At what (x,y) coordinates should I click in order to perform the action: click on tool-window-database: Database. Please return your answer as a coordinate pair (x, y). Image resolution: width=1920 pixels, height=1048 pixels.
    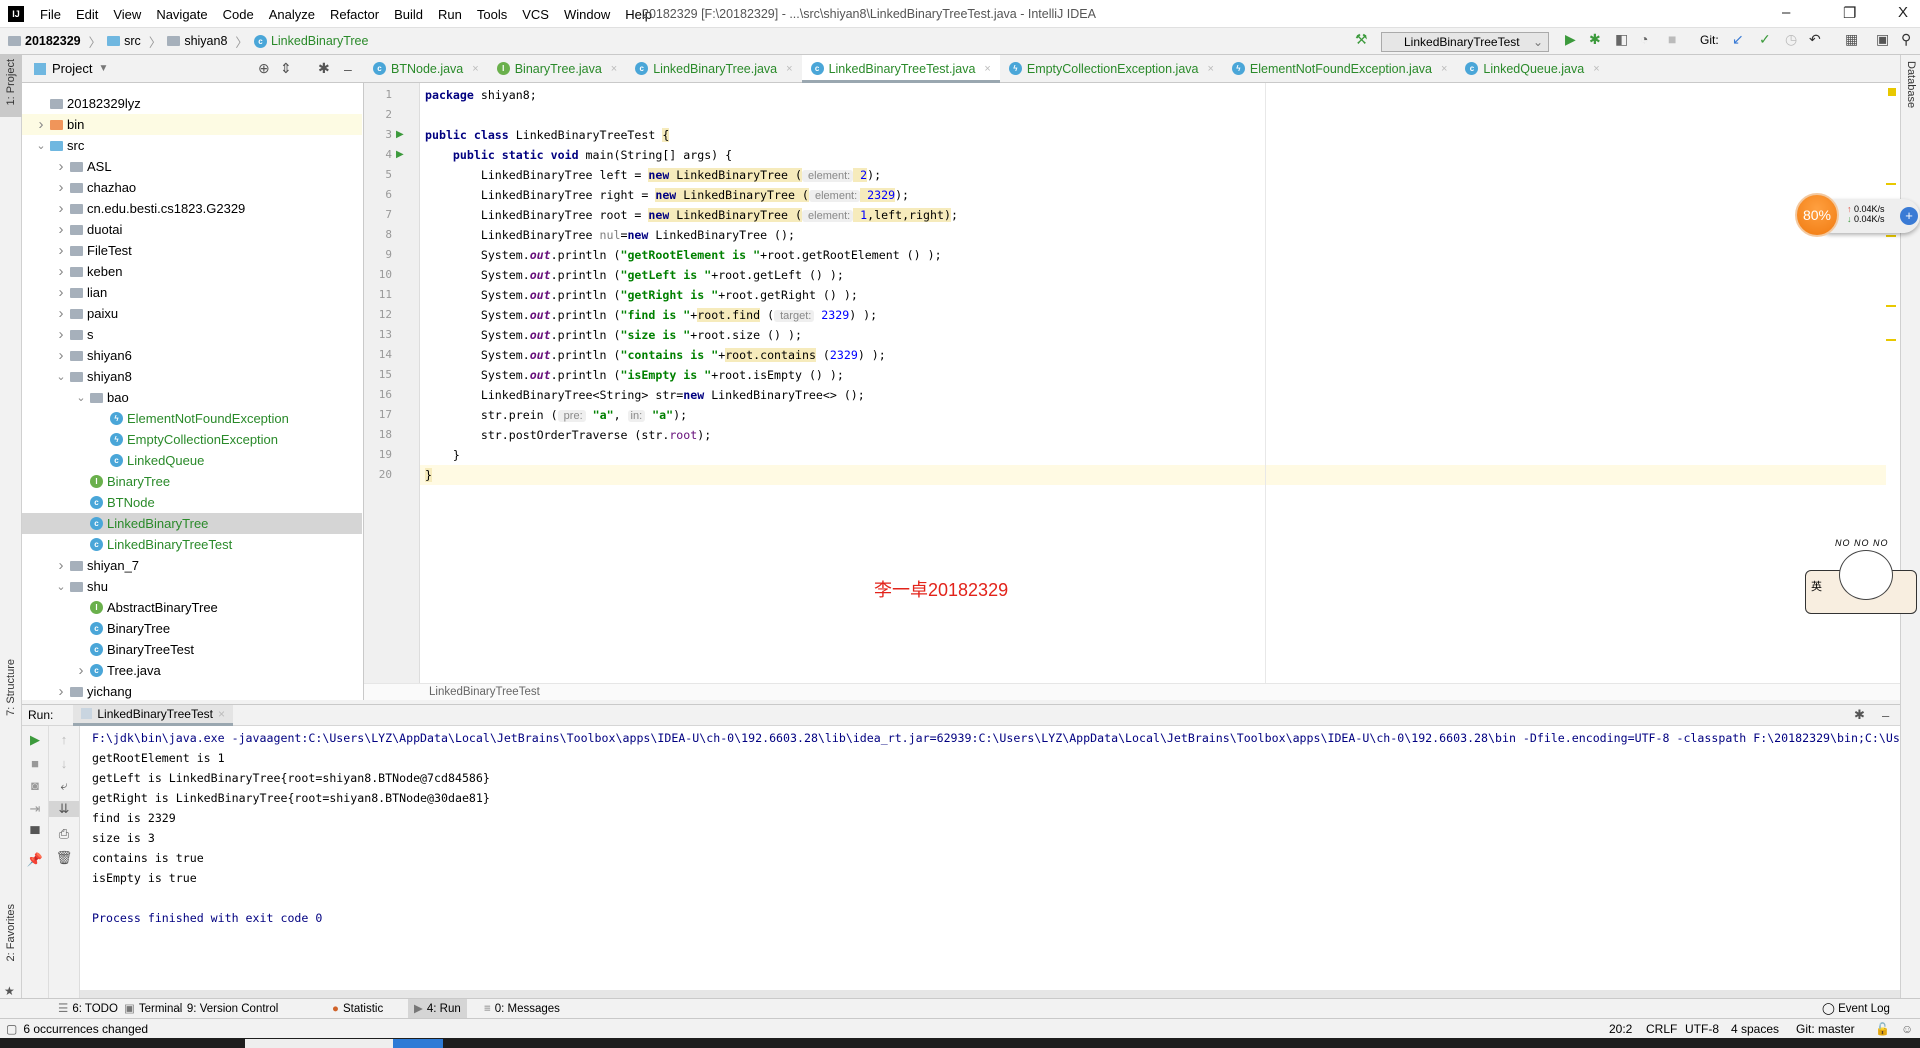
    Looking at the image, I should click on (1911, 84).